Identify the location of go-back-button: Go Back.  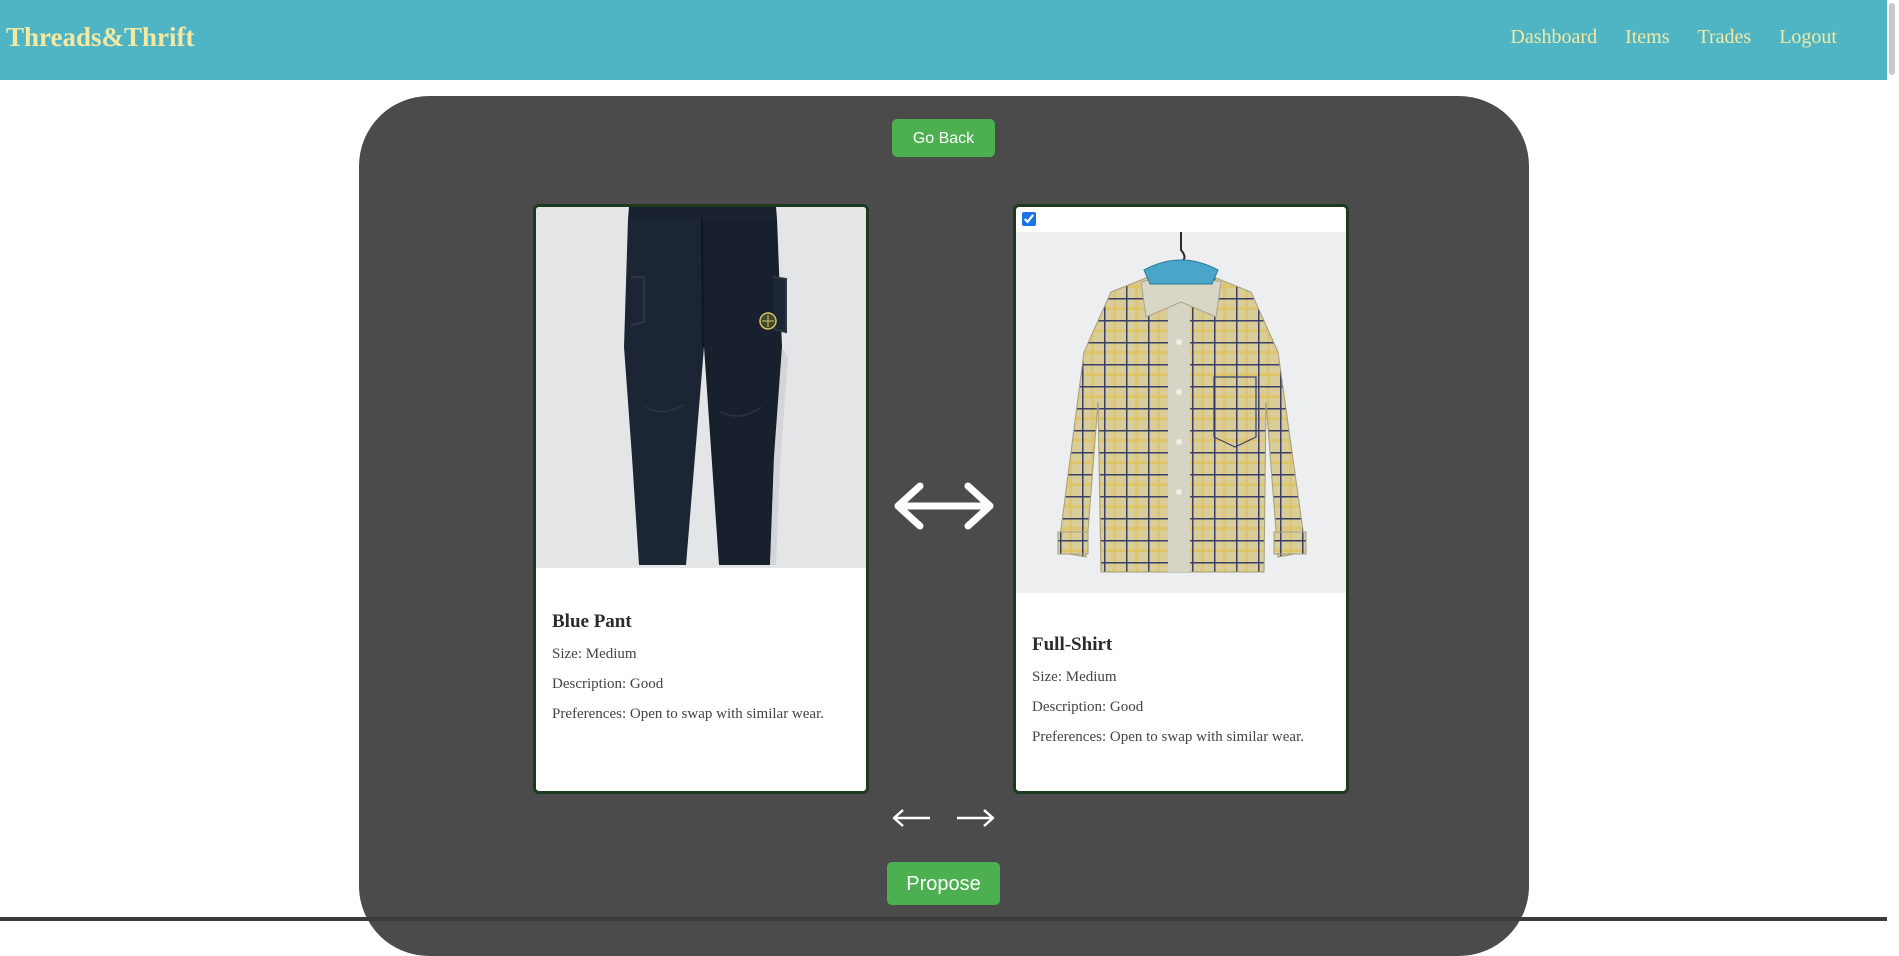
(943, 138).